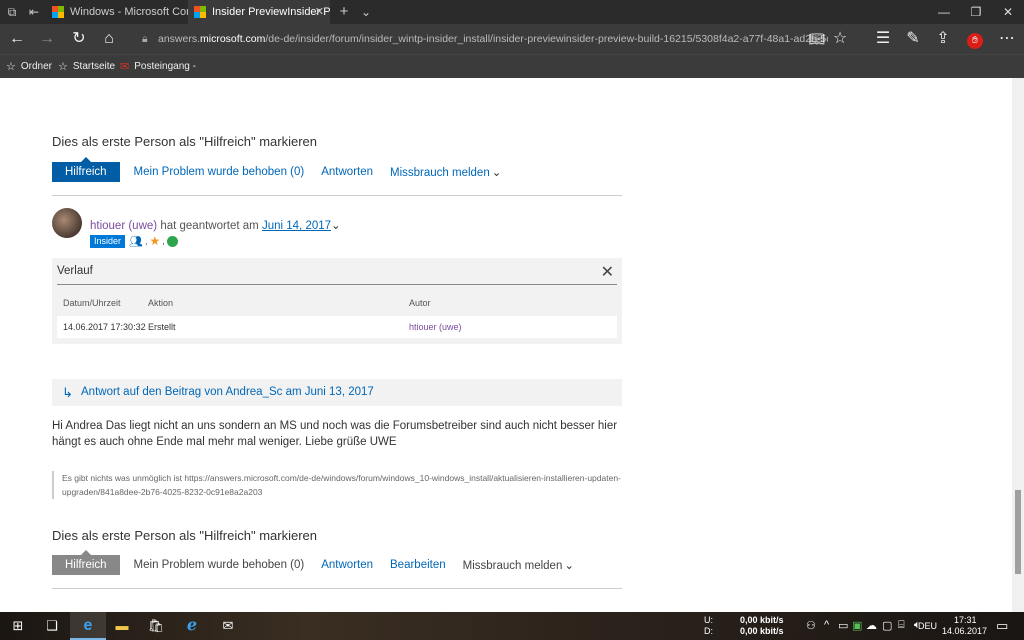  I want to click on mvp-badge-icon: 👥︎, so click(136, 241).